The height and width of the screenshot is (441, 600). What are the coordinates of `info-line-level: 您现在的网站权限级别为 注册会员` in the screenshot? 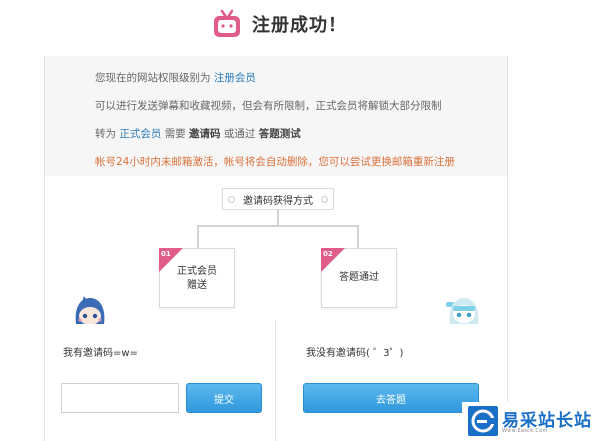 It's located at (175, 77).